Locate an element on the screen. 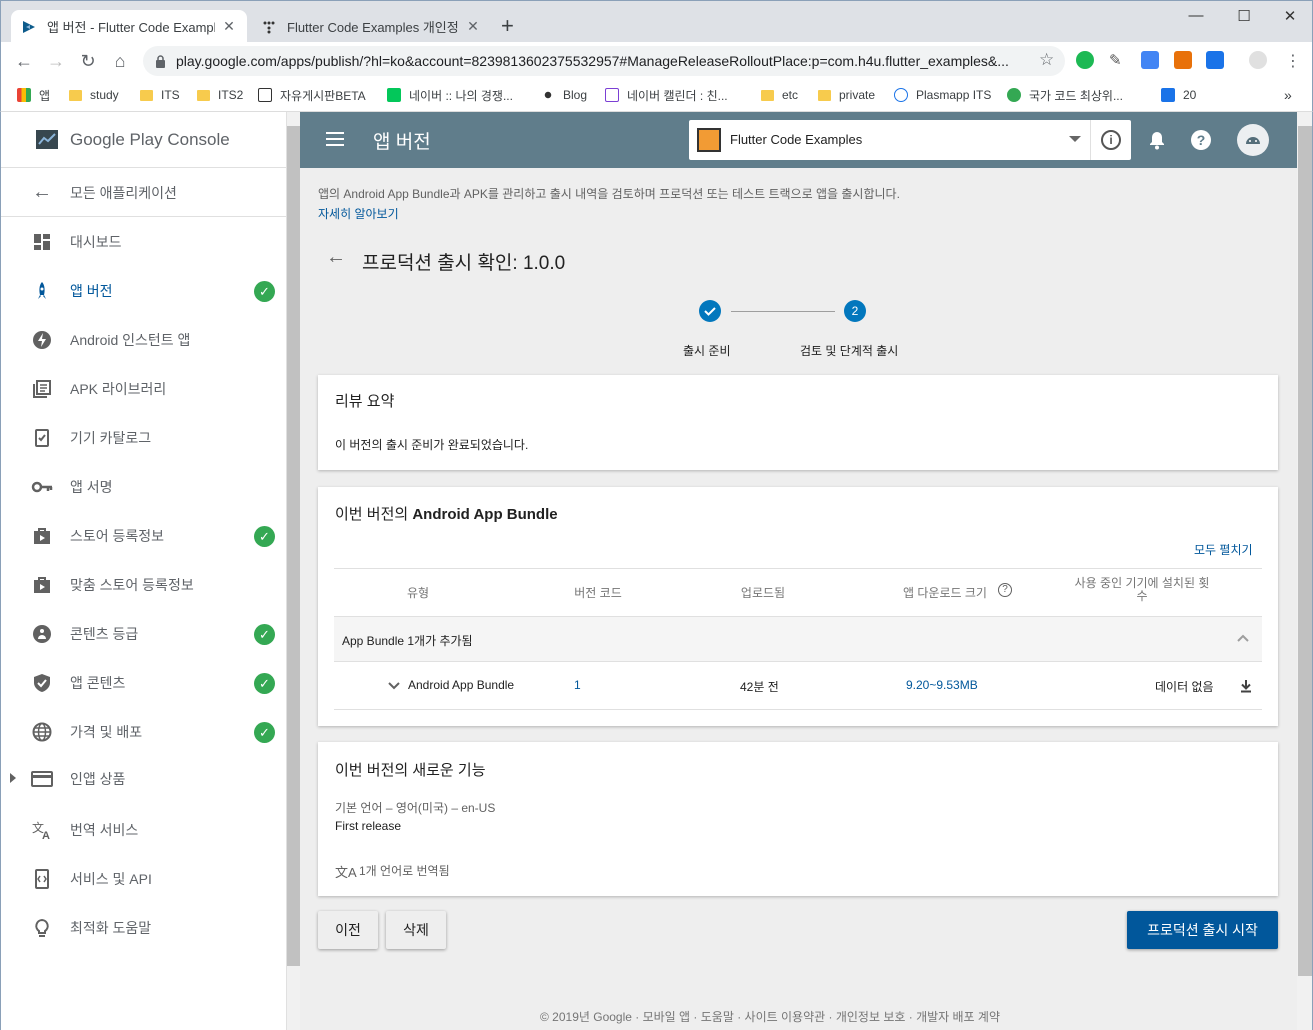  check-circle-icon: ✓ is located at coordinates (264, 683).